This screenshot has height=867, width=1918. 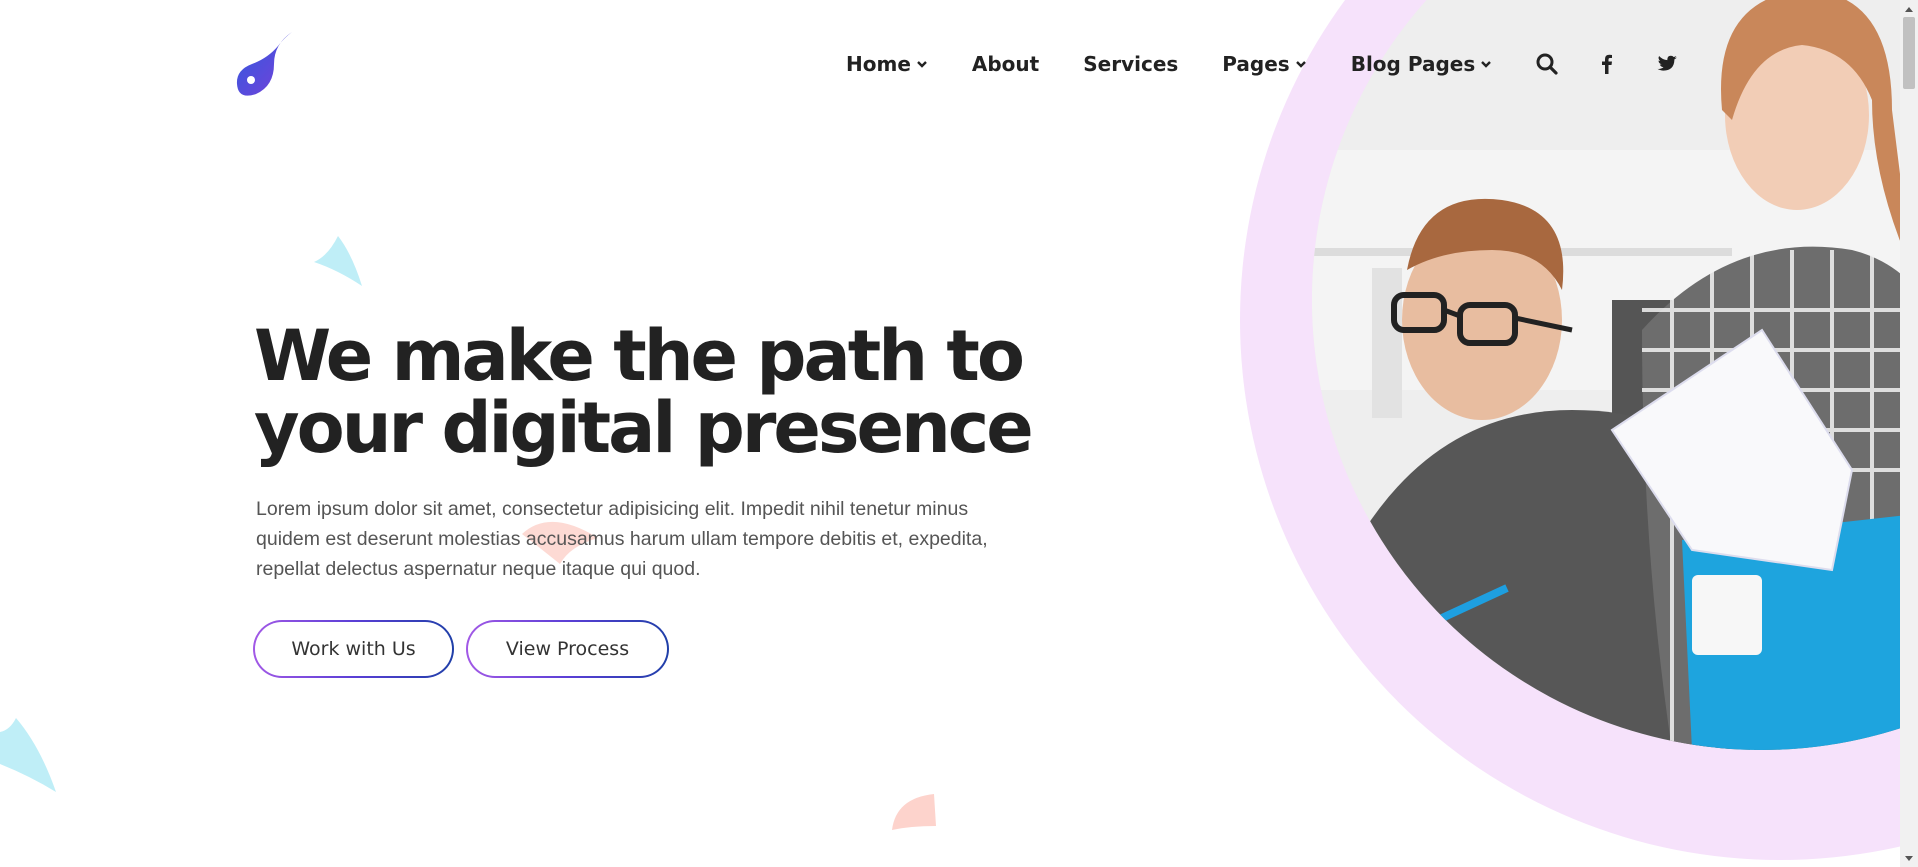 I want to click on nav-item-home: Home, so click(x=887, y=64).